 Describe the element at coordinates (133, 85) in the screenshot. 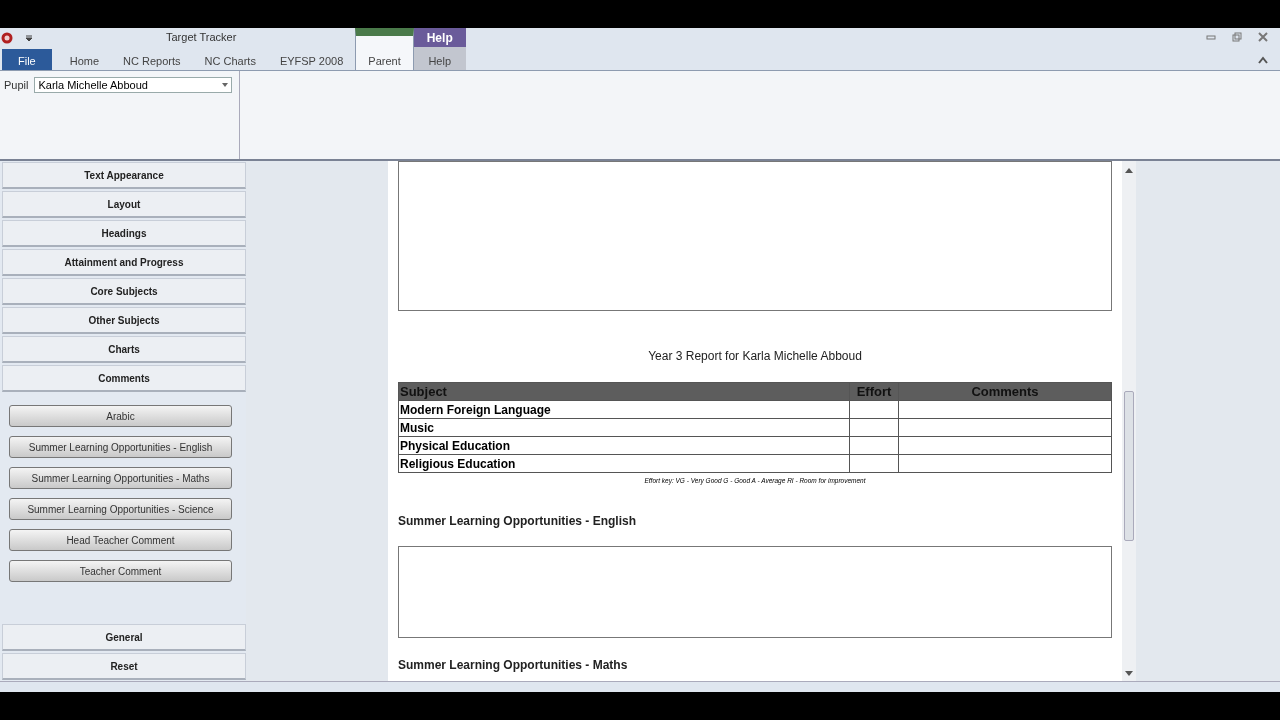

I see `pupil-dropdown: Karla Michelle Abboud` at that location.